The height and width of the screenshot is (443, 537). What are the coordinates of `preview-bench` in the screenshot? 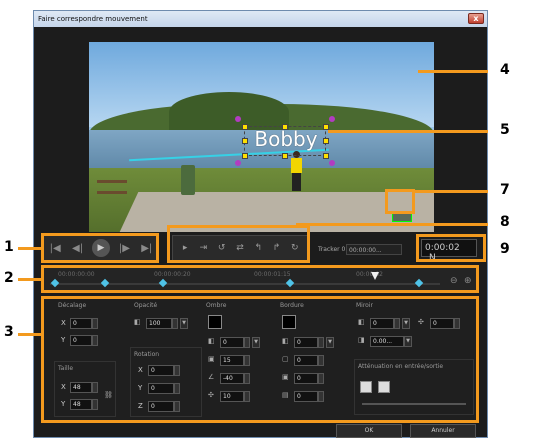 It's located at (112, 187).